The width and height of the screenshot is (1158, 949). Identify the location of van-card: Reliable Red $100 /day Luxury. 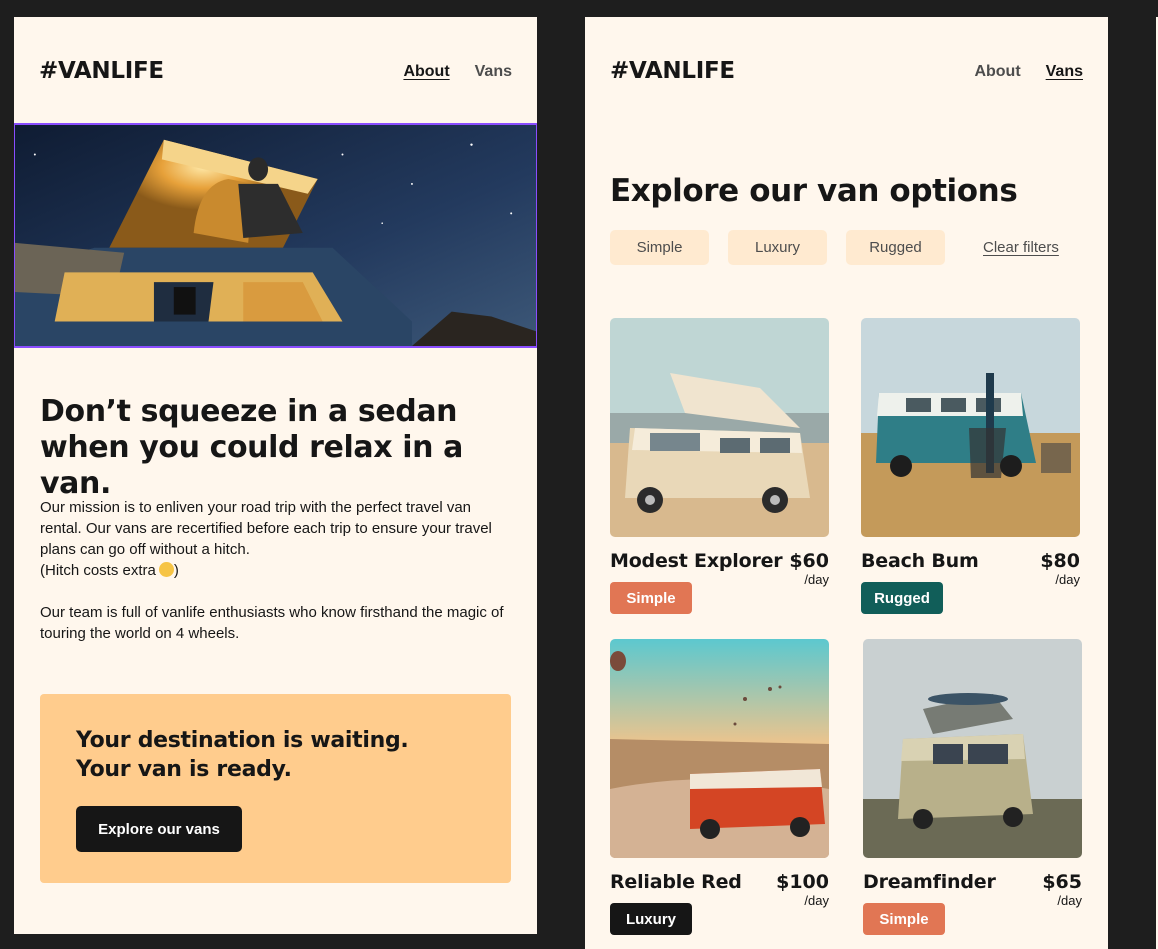
(719, 787).